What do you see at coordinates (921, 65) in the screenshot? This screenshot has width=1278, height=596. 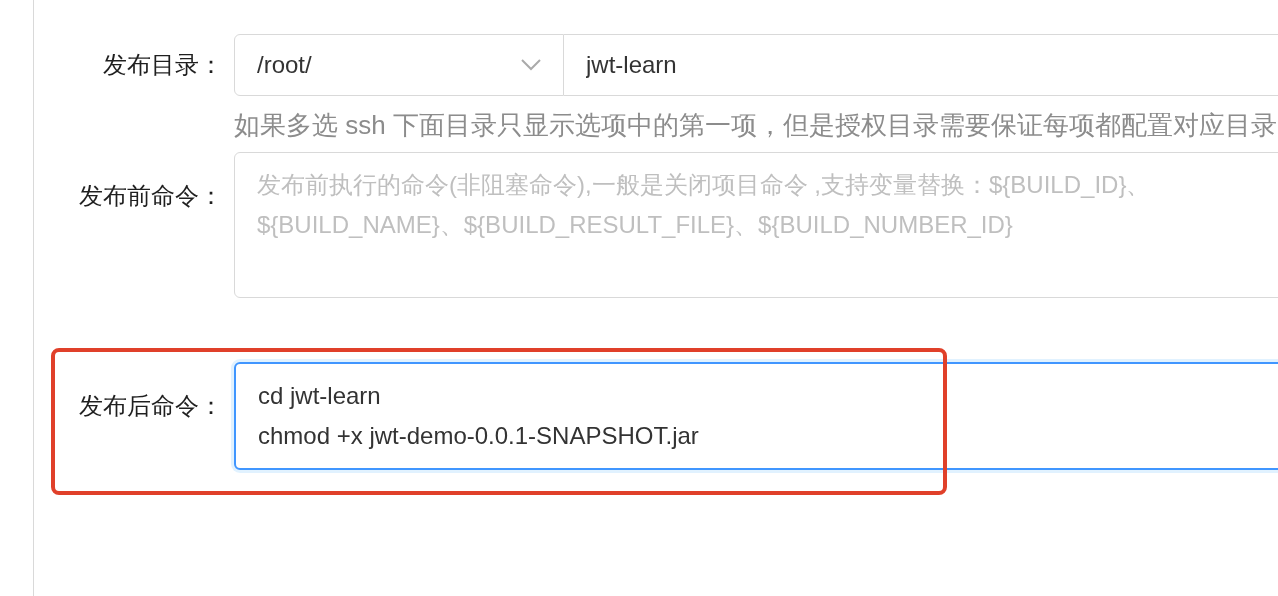 I see `directory-input: jwt-learn` at bounding box center [921, 65].